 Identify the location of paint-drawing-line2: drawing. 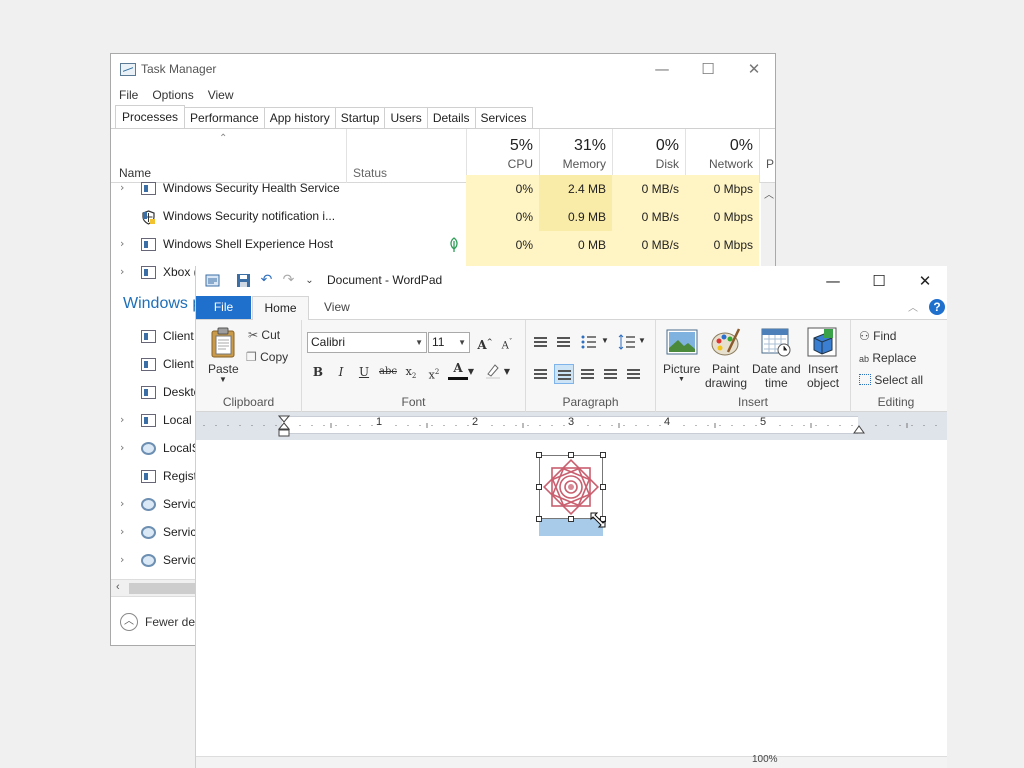
(726, 383).